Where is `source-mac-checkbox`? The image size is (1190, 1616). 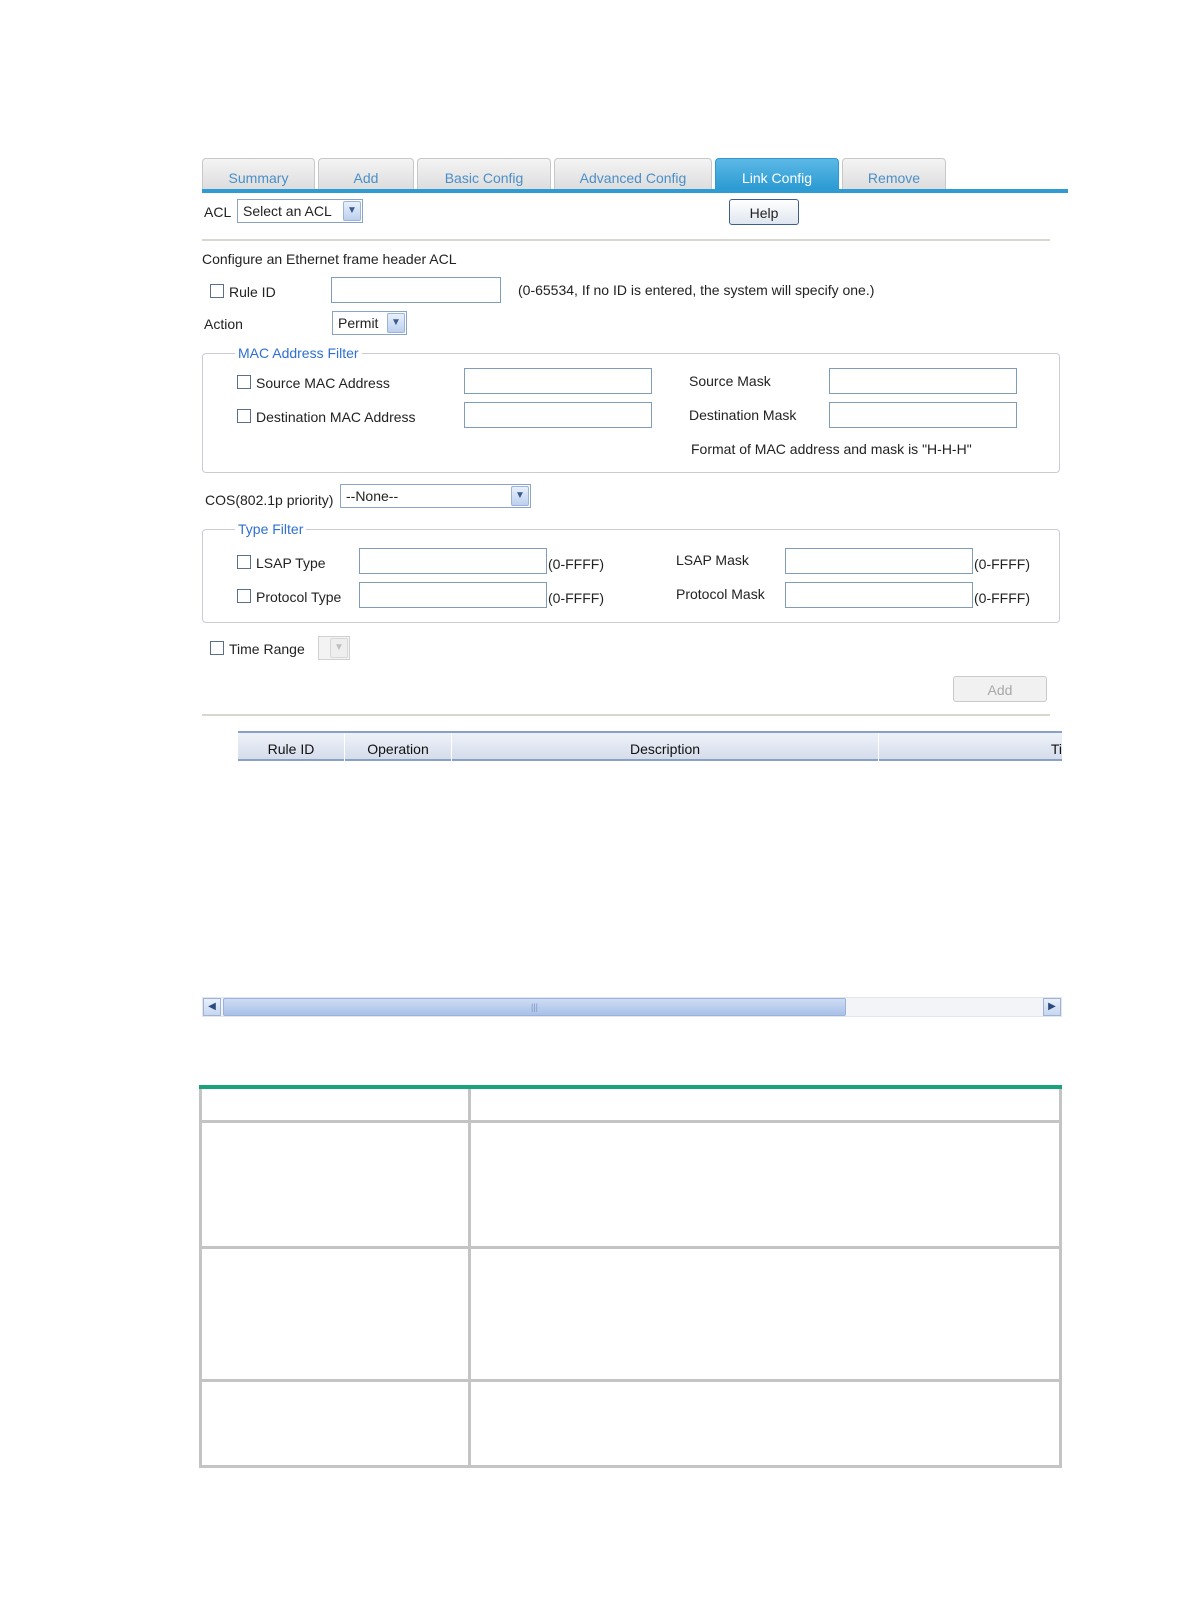 source-mac-checkbox is located at coordinates (244, 382).